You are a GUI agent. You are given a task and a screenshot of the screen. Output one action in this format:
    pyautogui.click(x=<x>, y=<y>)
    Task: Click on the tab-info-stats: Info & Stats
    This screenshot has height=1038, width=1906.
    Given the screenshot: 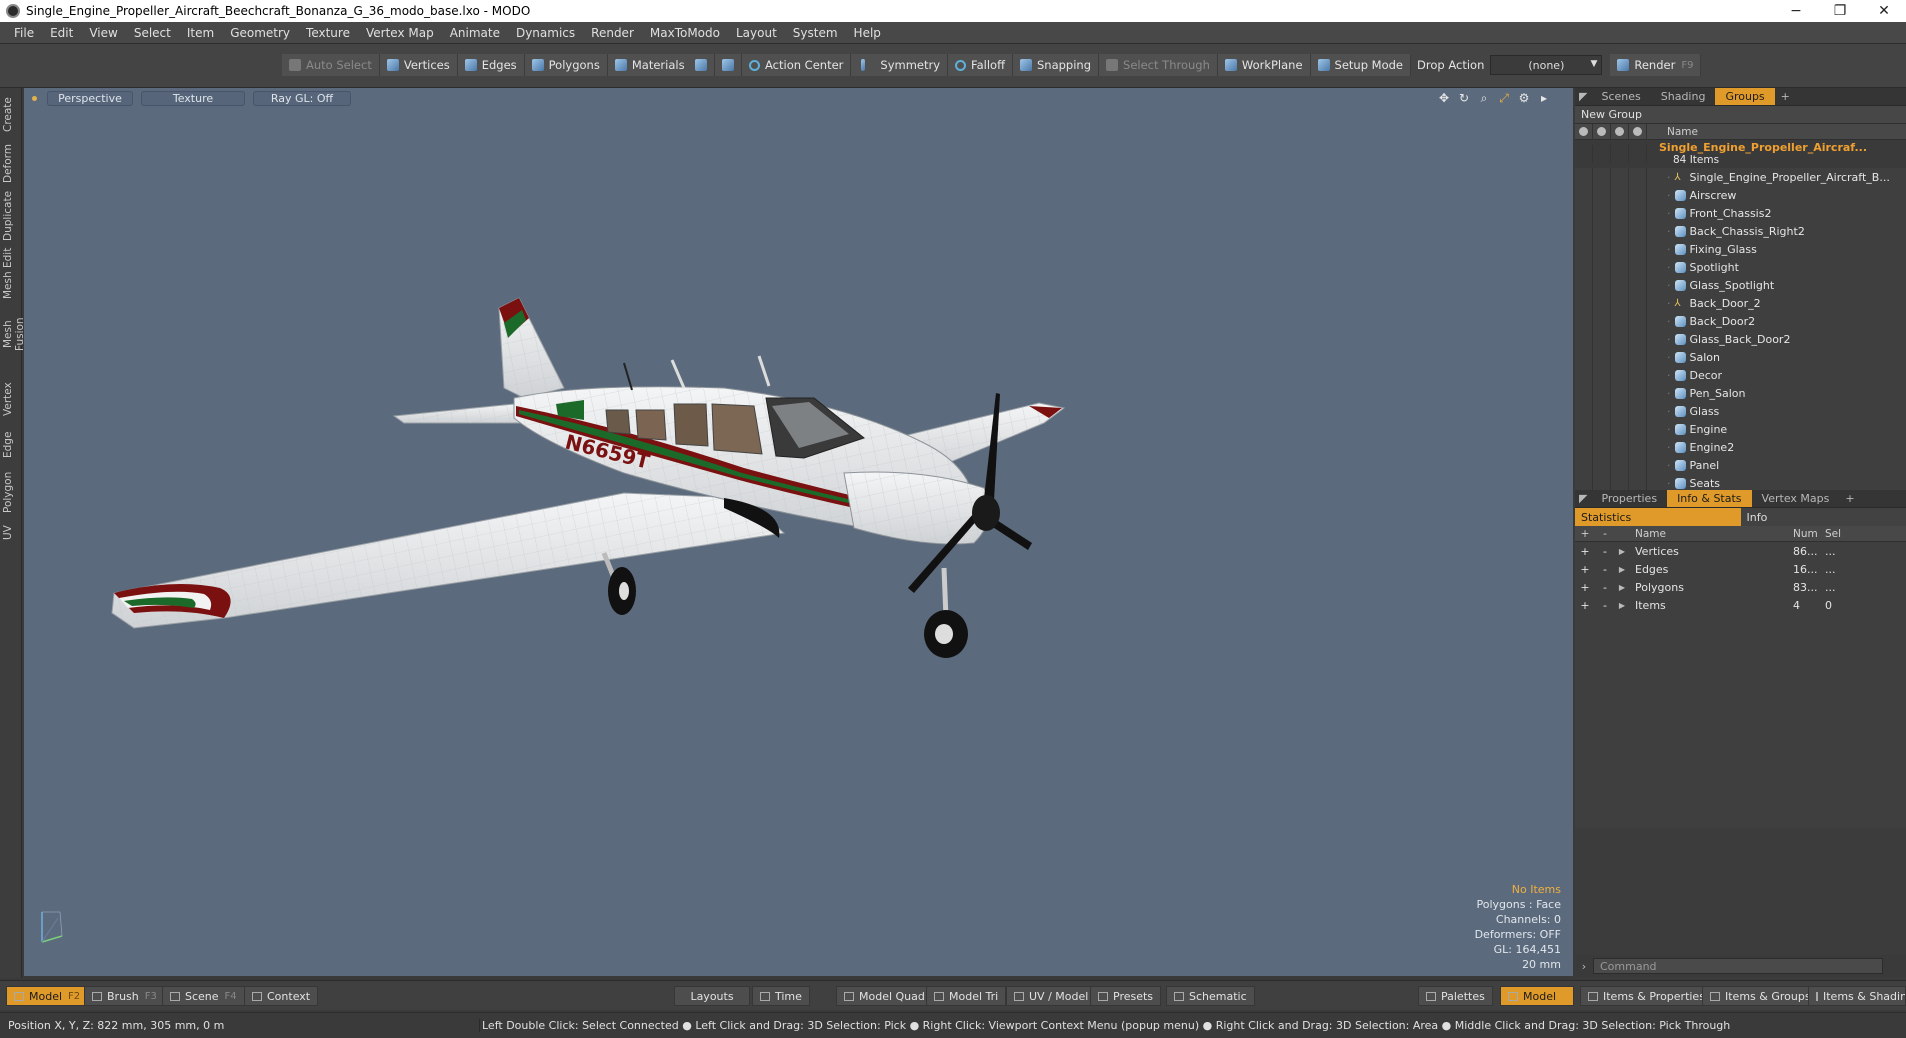 What is the action you would take?
    pyautogui.click(x=1709, y=498)
    